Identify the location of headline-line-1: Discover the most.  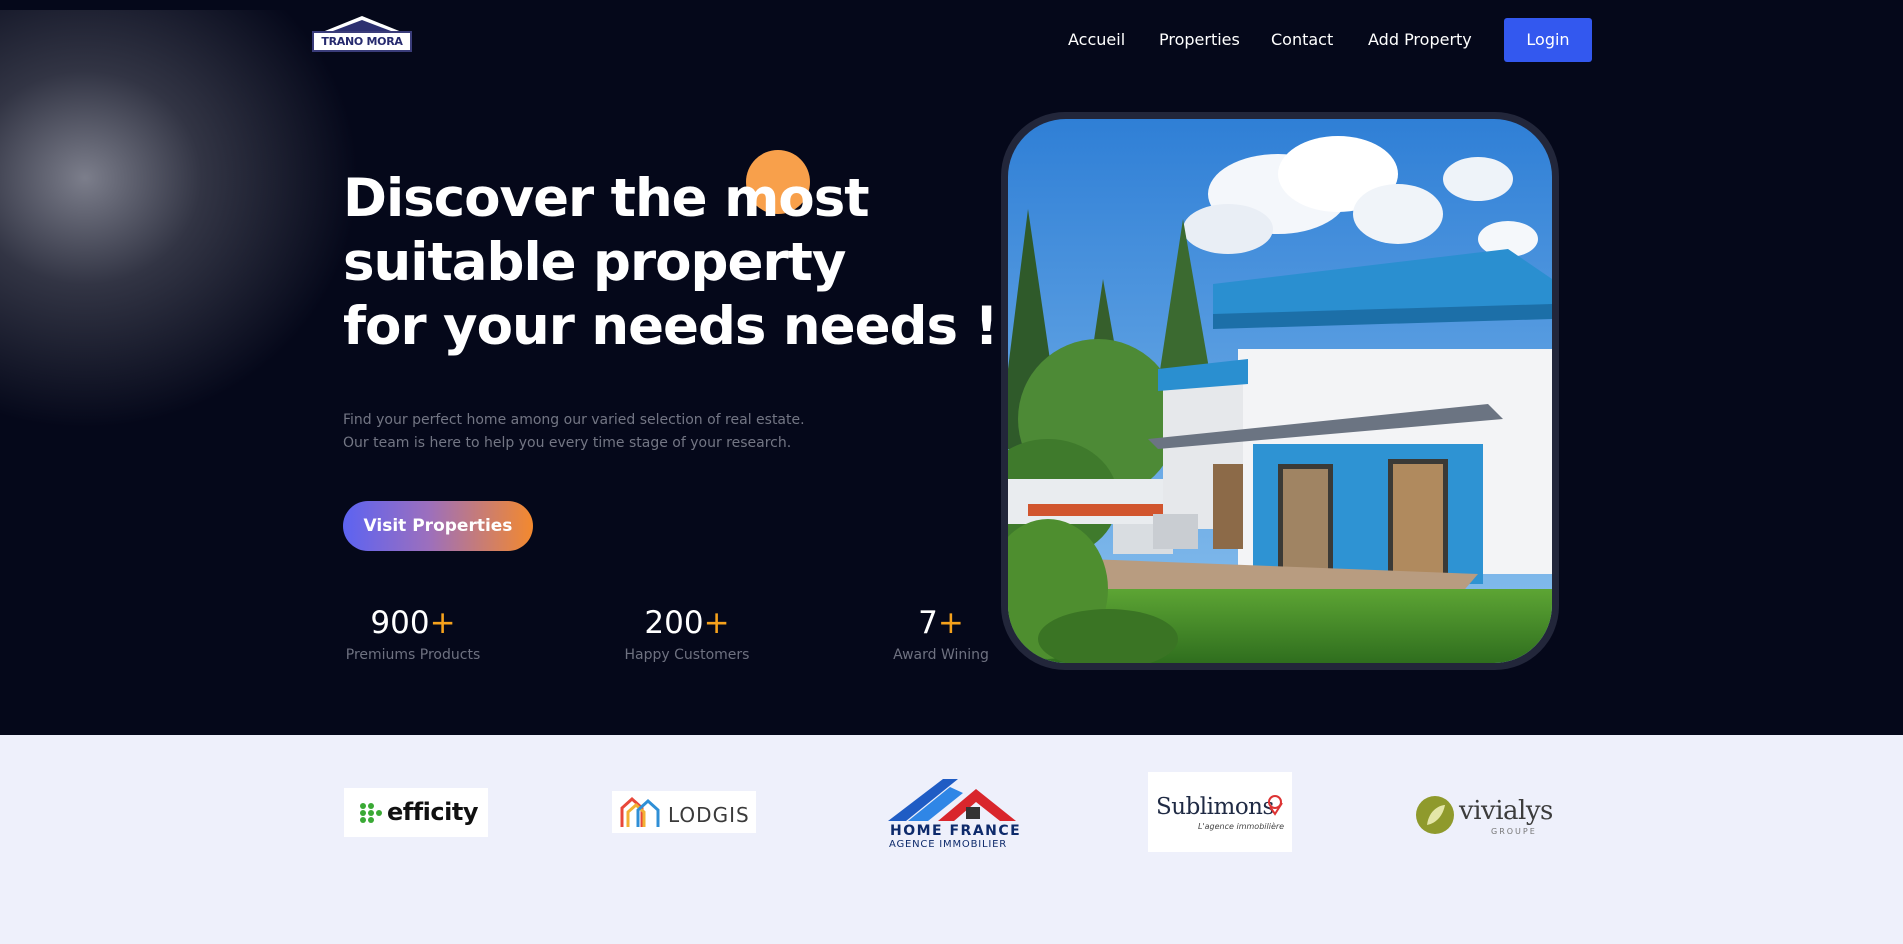
(606, 198).